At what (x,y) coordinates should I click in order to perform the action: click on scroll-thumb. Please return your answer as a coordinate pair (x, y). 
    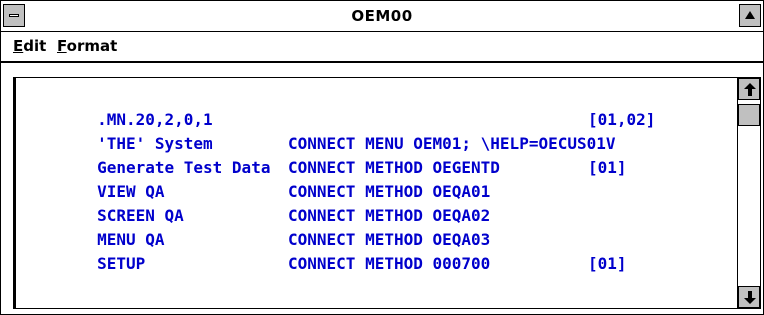
    Looking at the image, I should click on (749, 115).